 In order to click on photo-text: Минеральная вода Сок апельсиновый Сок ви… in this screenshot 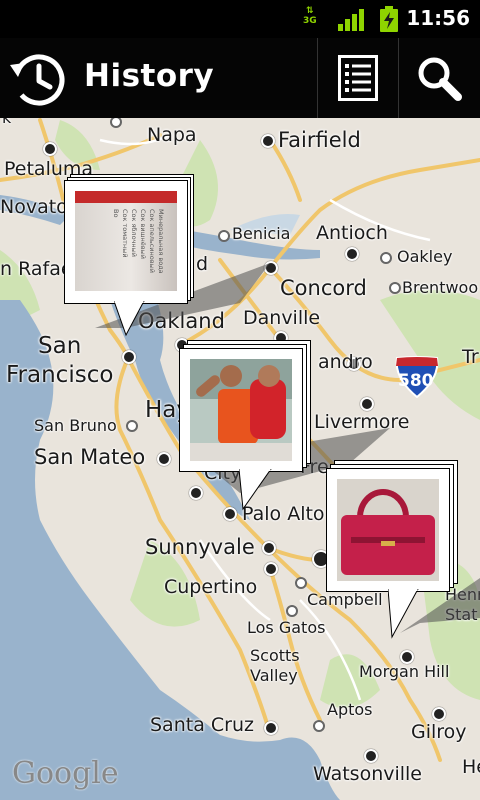, I will do `click(138, 241)`.